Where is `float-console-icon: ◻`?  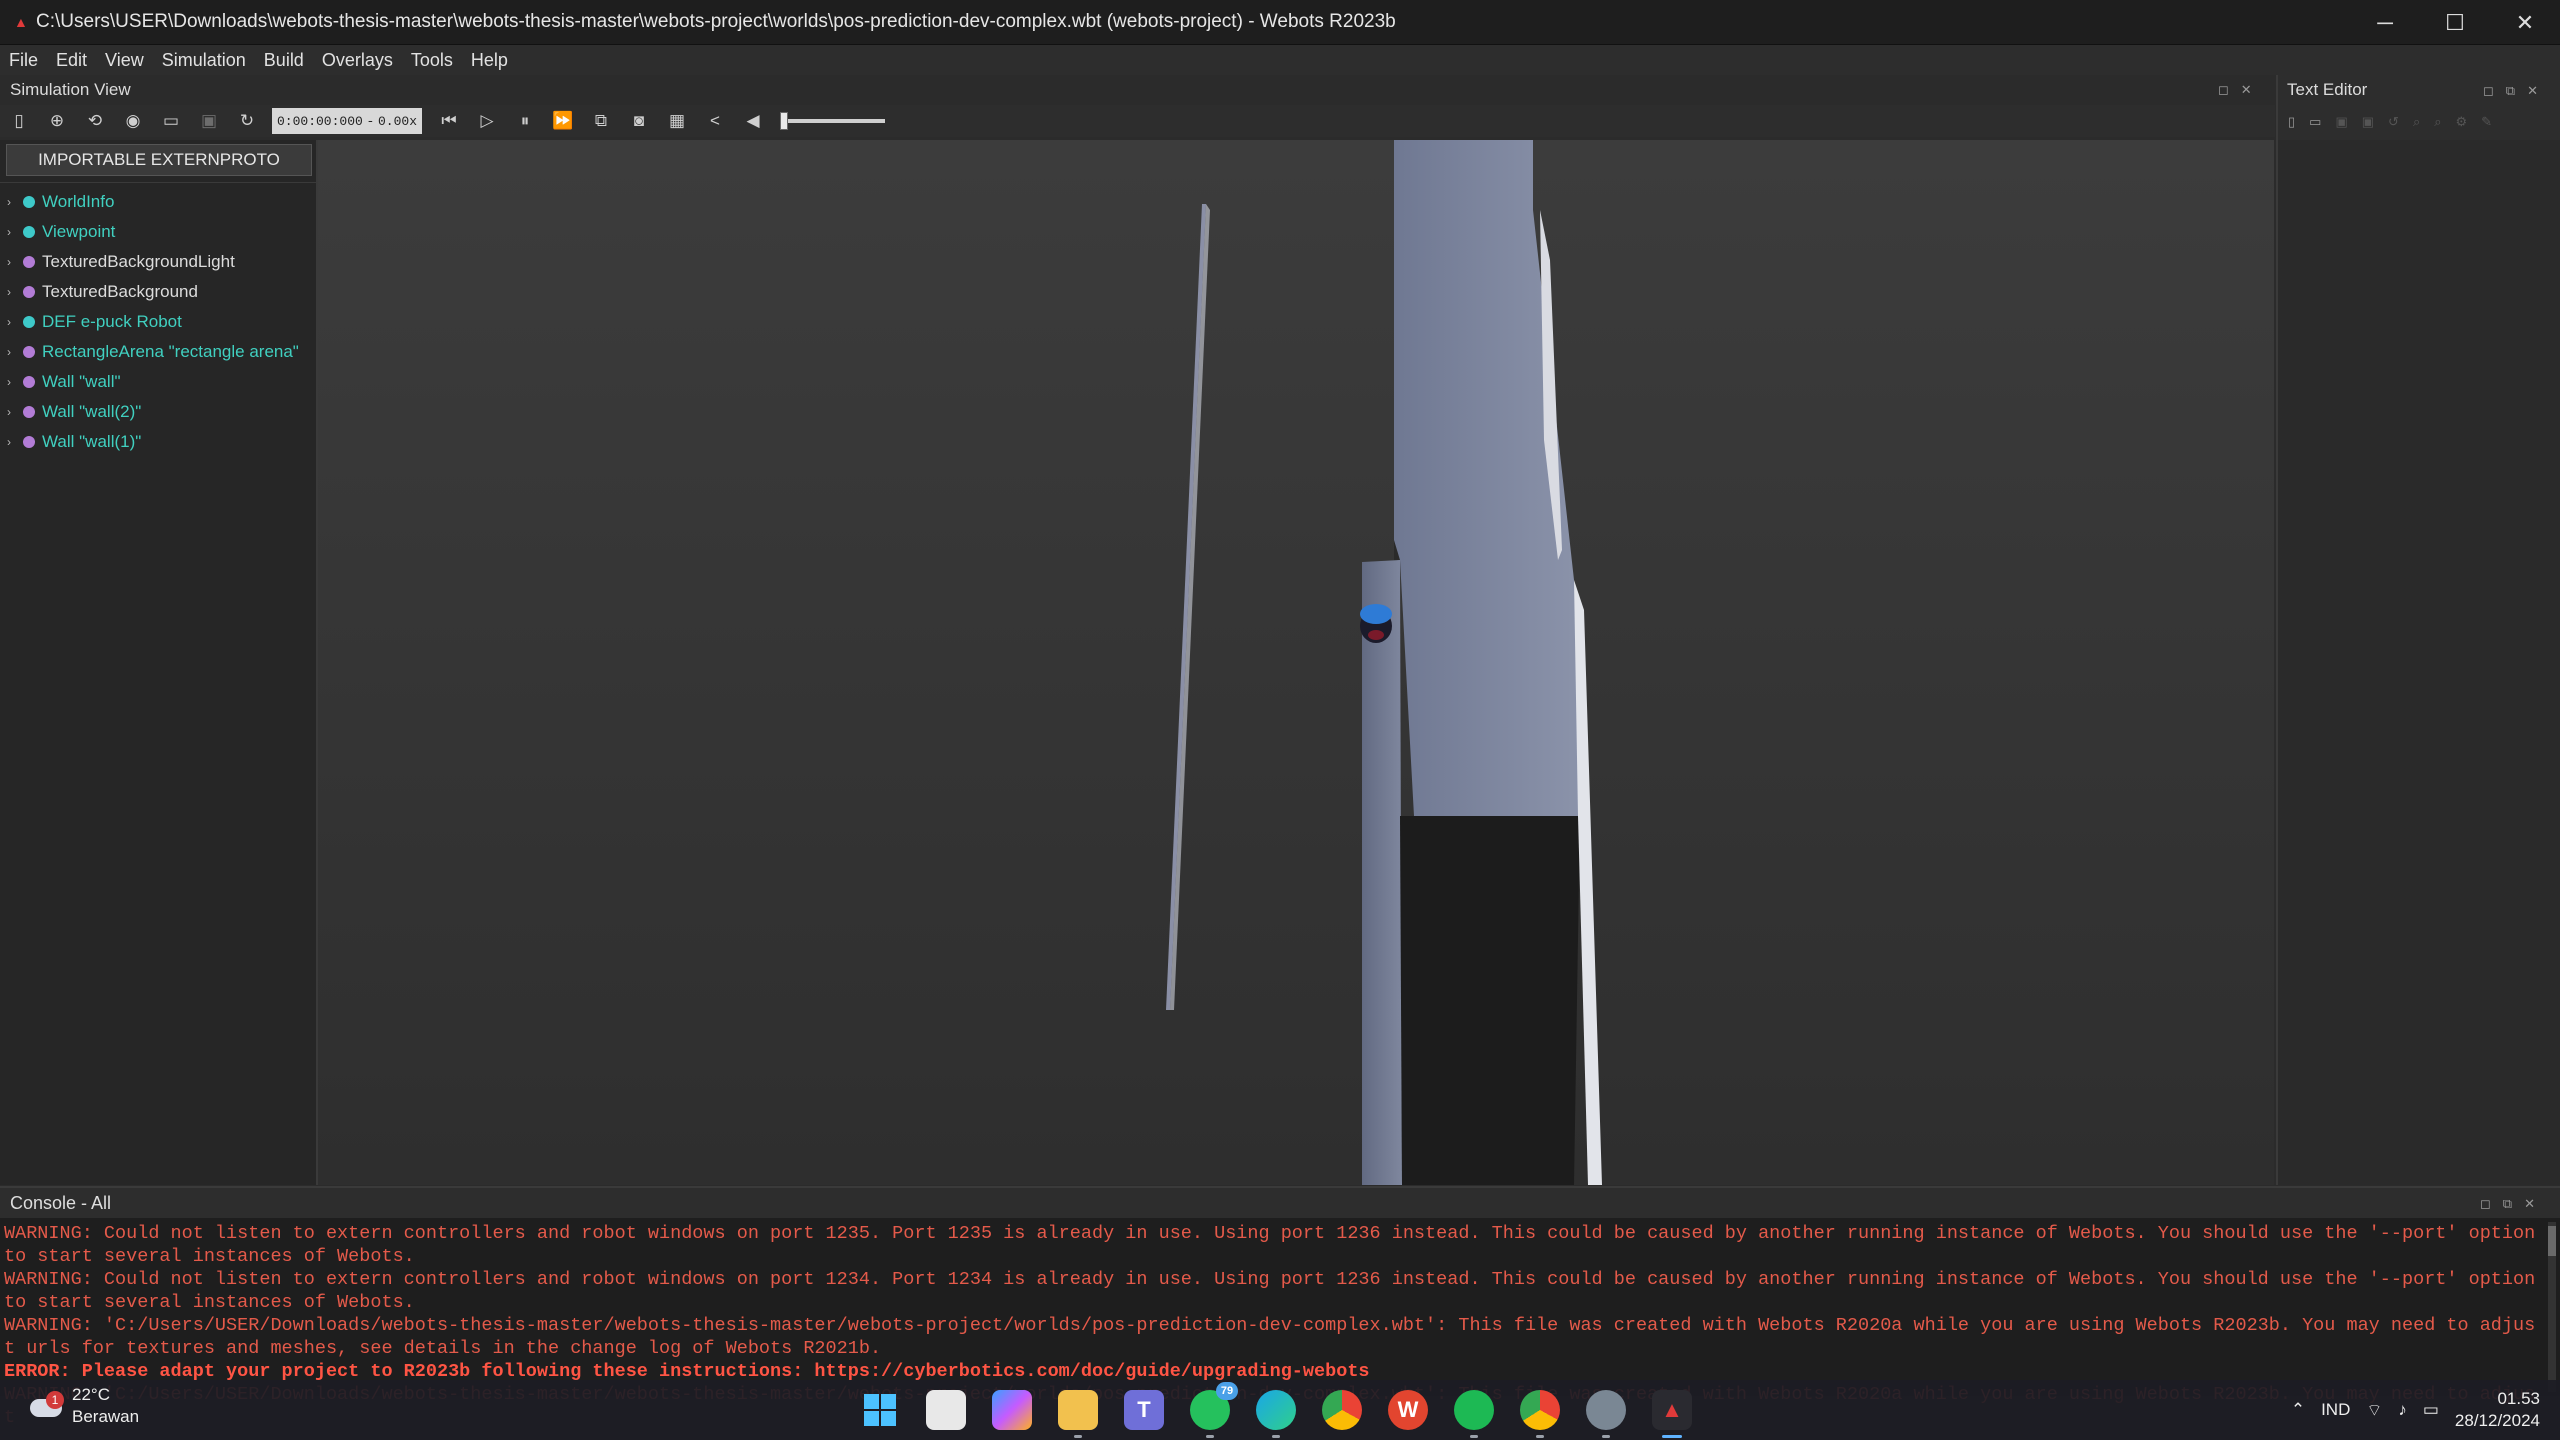 float-console-icon: ◻ is located at coordinates (2485, 1204).